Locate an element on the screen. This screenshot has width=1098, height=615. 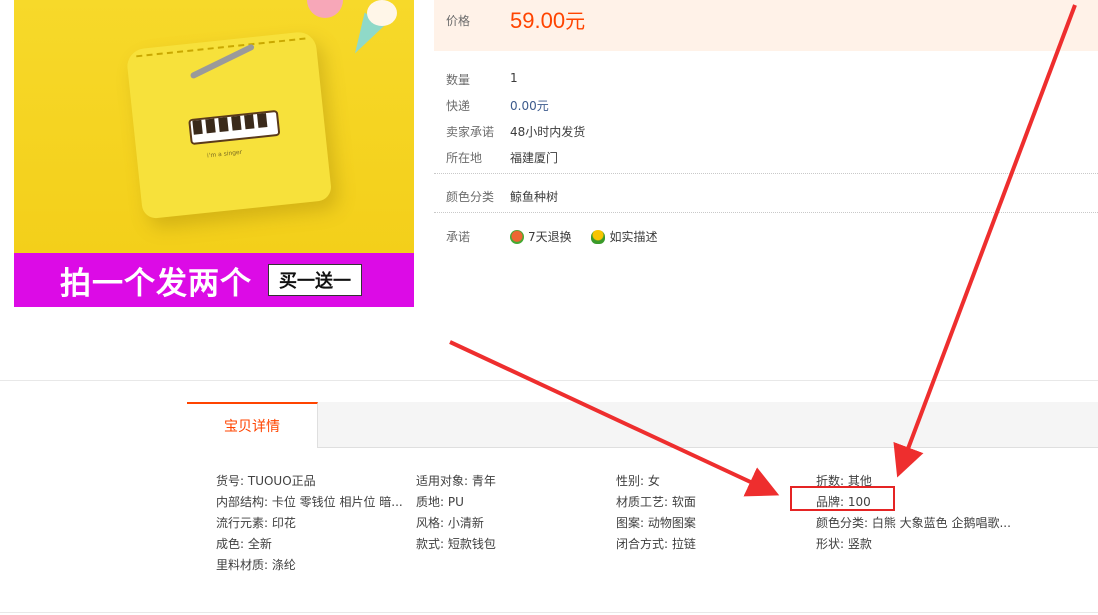
commit-as-described: 如实描述 is located at coordinates (624, 236).